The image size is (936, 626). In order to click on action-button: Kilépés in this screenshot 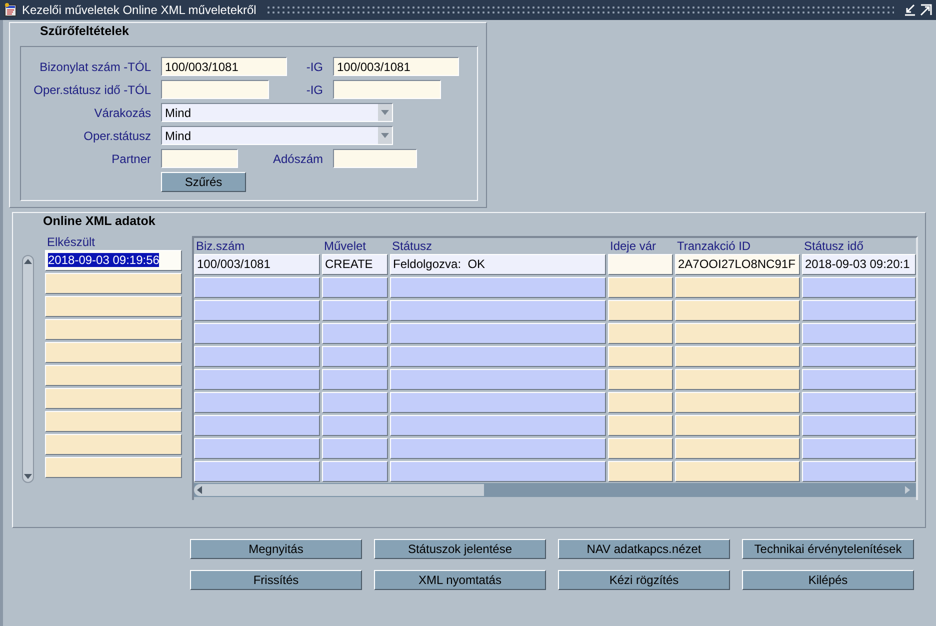, I will do `click(828, 580)`.